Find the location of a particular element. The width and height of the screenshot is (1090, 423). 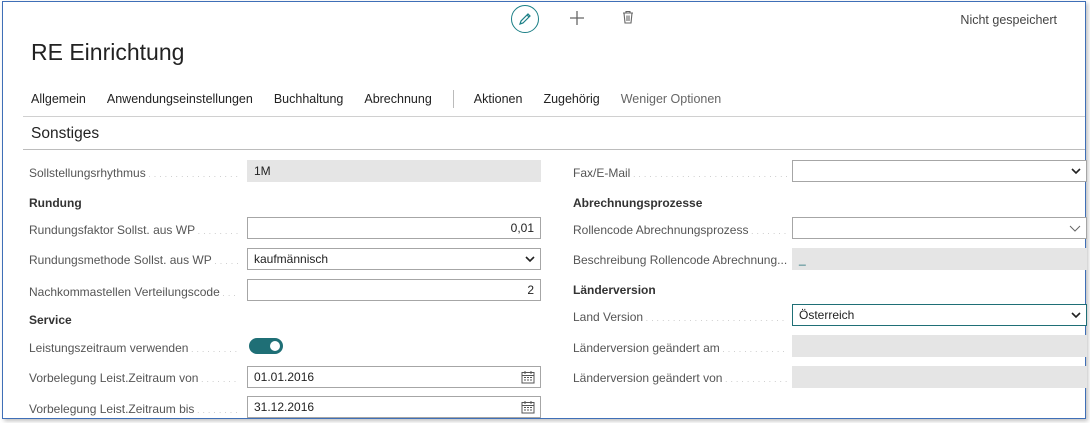

vorbelegung-bis-field: 31.12.2016 is located at coordinates (394, 407).